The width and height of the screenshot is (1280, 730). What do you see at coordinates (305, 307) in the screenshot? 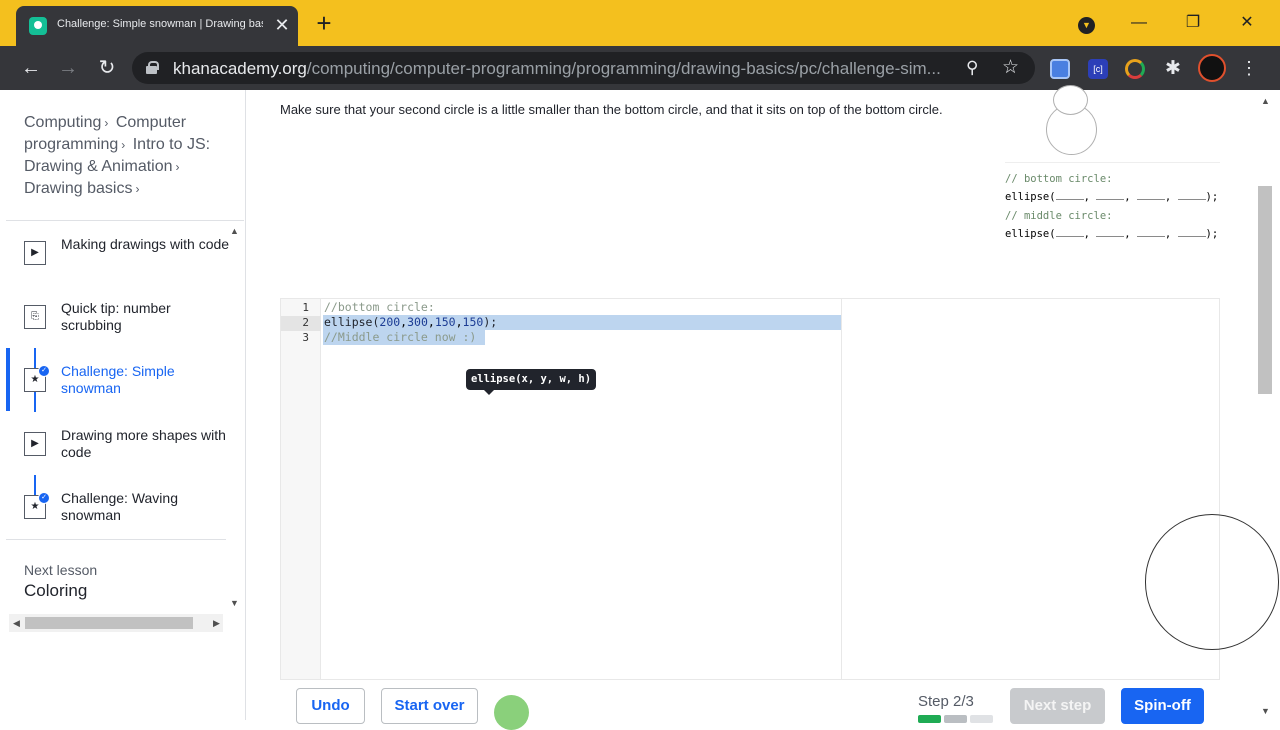
I see `line-number: 1` at bounding box center [305, 307].